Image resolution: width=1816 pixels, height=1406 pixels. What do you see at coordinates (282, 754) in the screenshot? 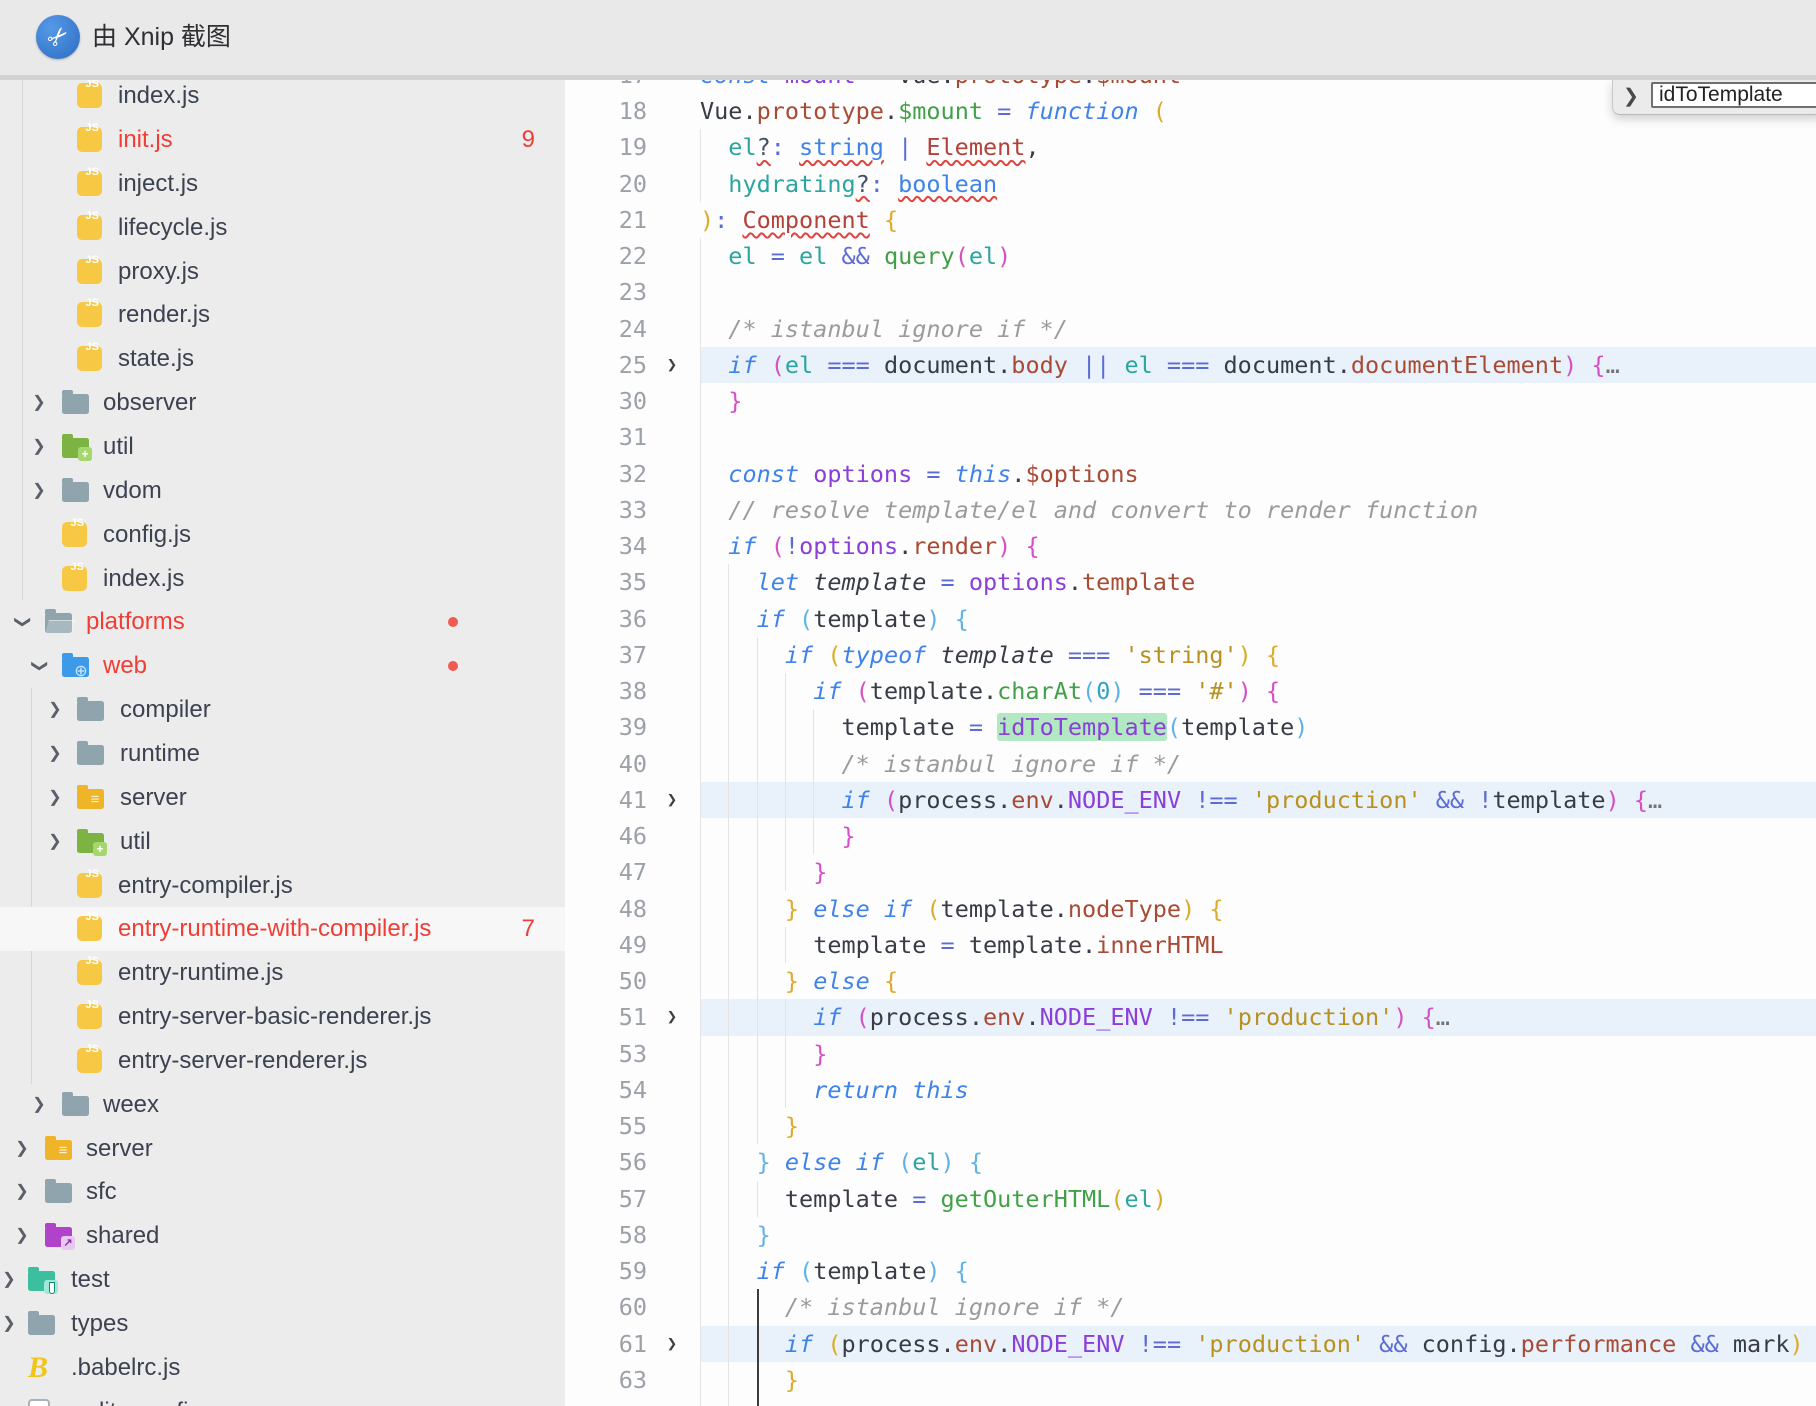
I see `tree-item-runtime: ❯ runtime` at bounding box center [282, 754].